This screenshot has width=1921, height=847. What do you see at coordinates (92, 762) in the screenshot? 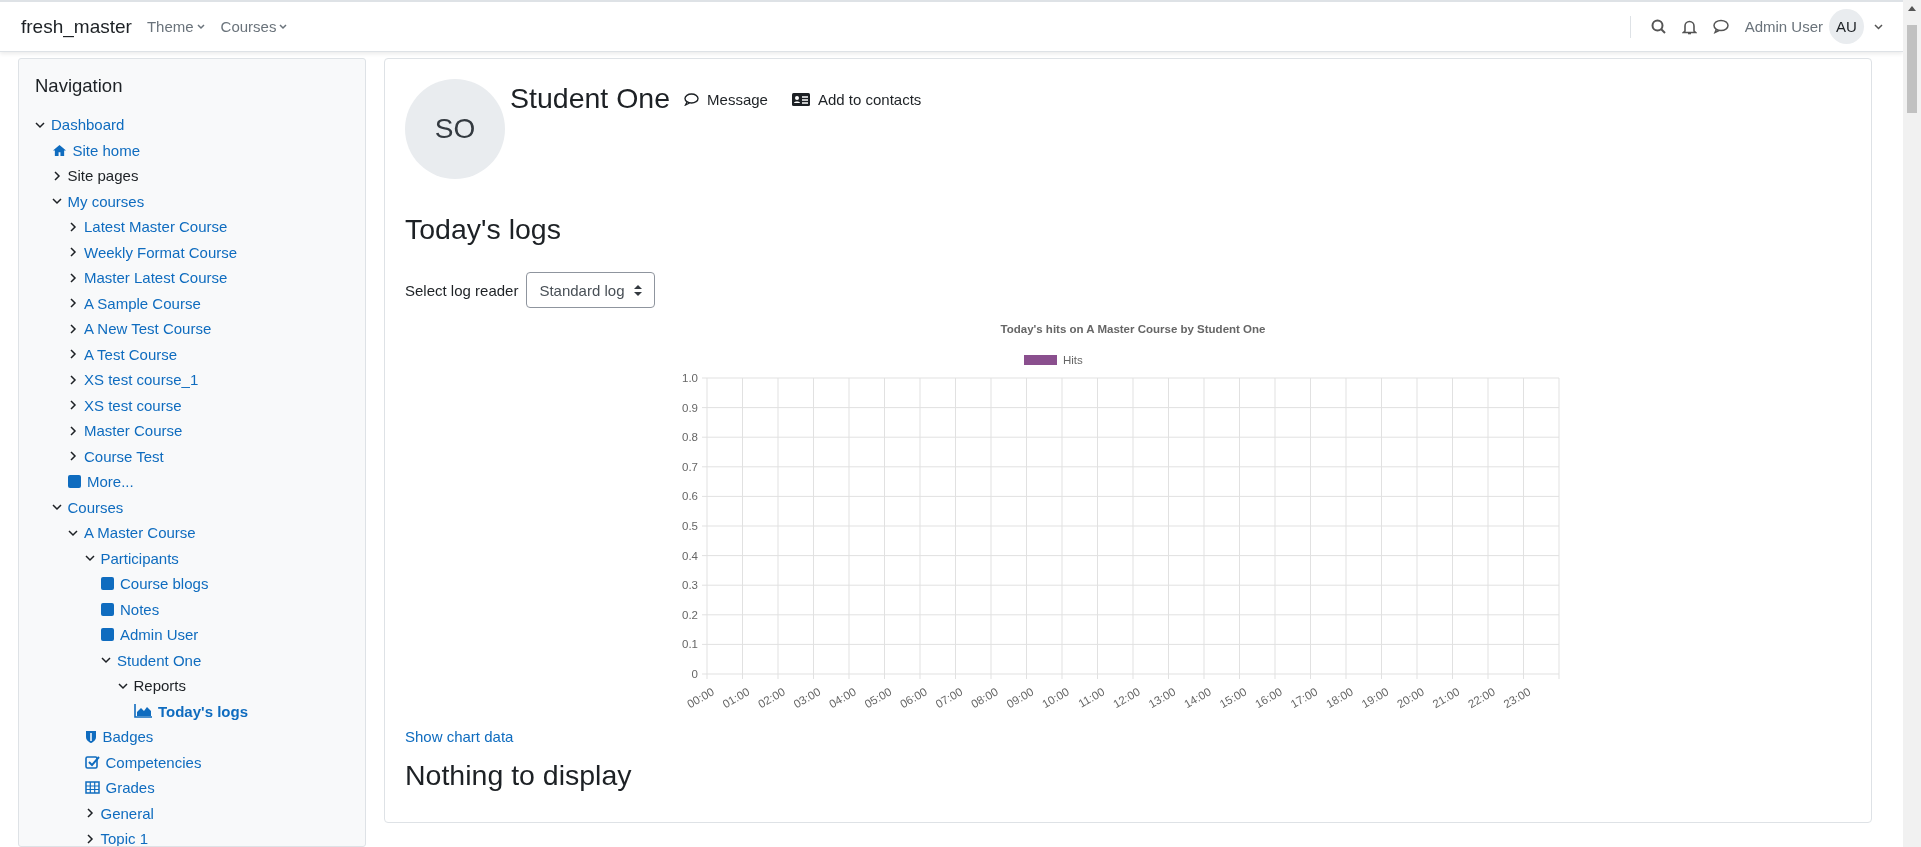
I see `checked-box-icon` at bounding box center [92, 762].